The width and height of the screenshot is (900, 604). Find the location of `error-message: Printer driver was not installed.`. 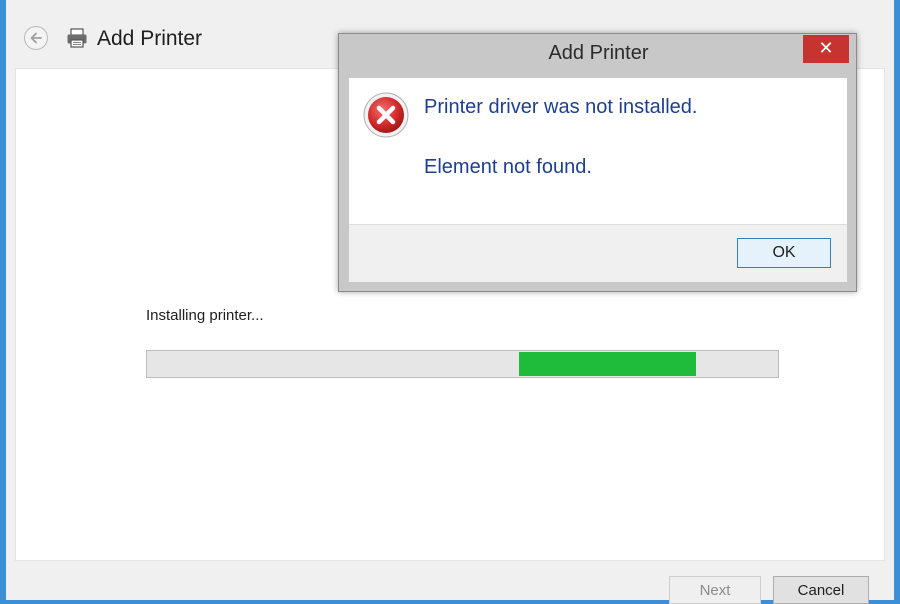

error-message: Printer driver was not installed. is located at coordinates (561, 107).